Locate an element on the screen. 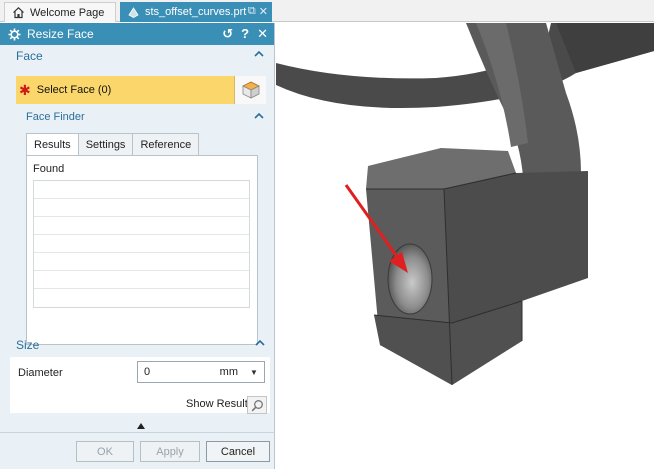  face-finder-tabs: Results Settings Reference is located at coordinates (113, 144).